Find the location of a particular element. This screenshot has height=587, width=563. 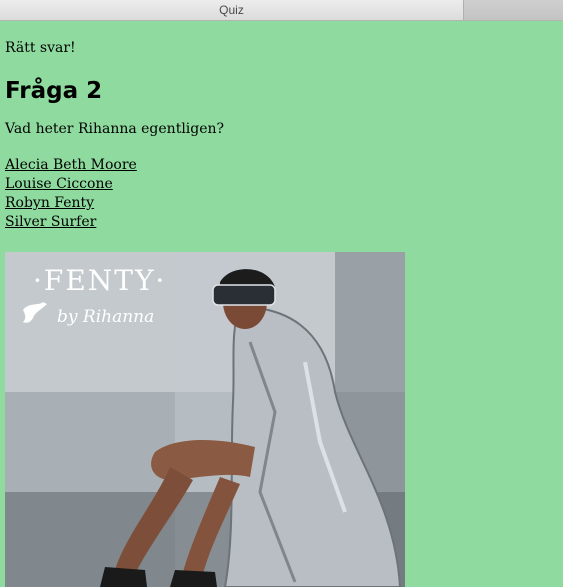

list-item: Silver Surfer is located at coordinates (281, 222).